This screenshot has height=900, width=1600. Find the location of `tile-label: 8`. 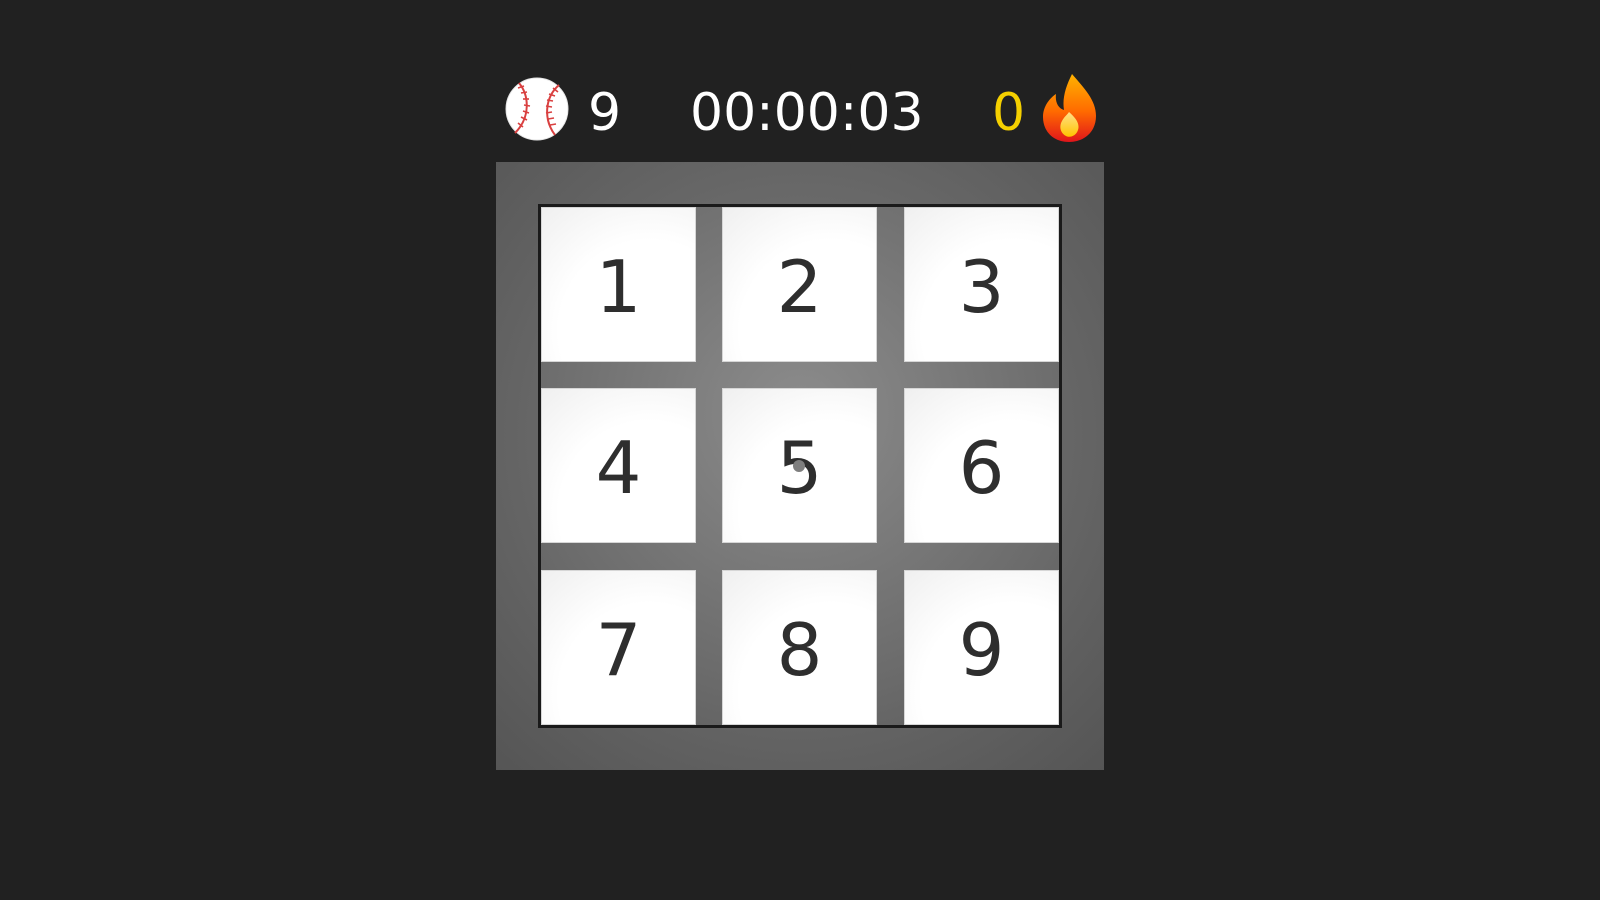

tile-label: 8 is located at coordinates (799, 649).